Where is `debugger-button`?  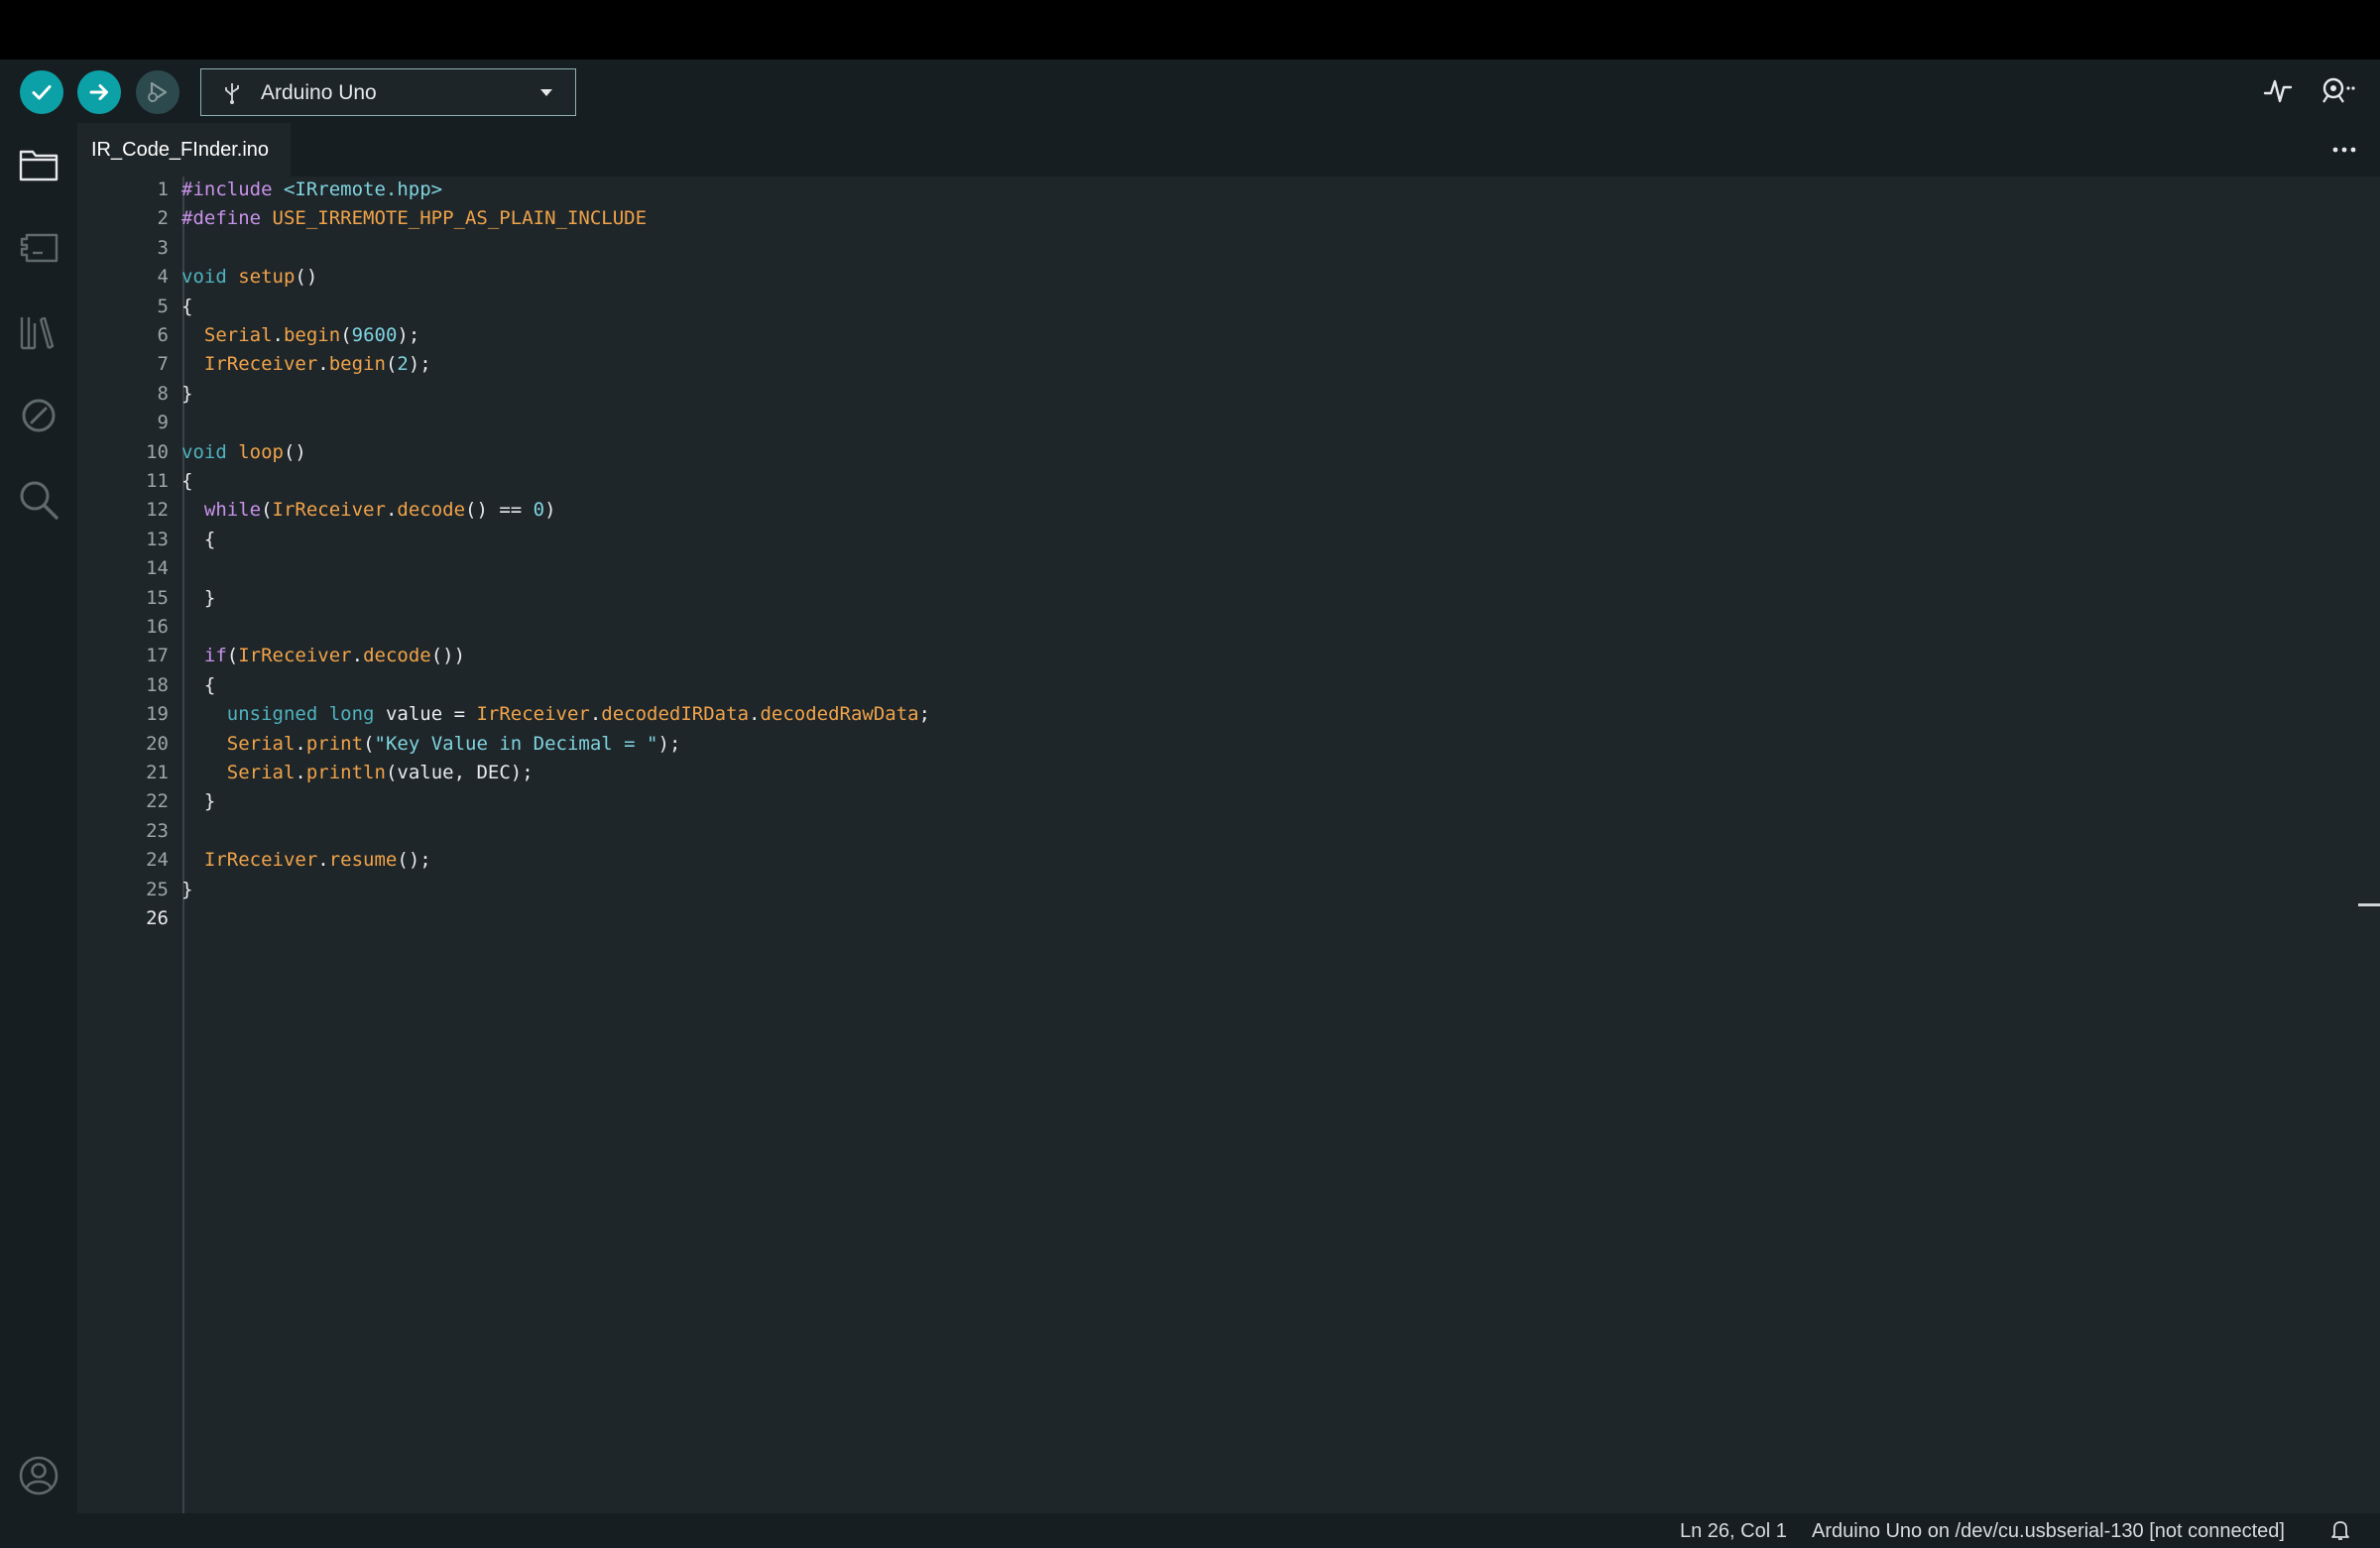
debugger-button is located at coordinates (38, 416).